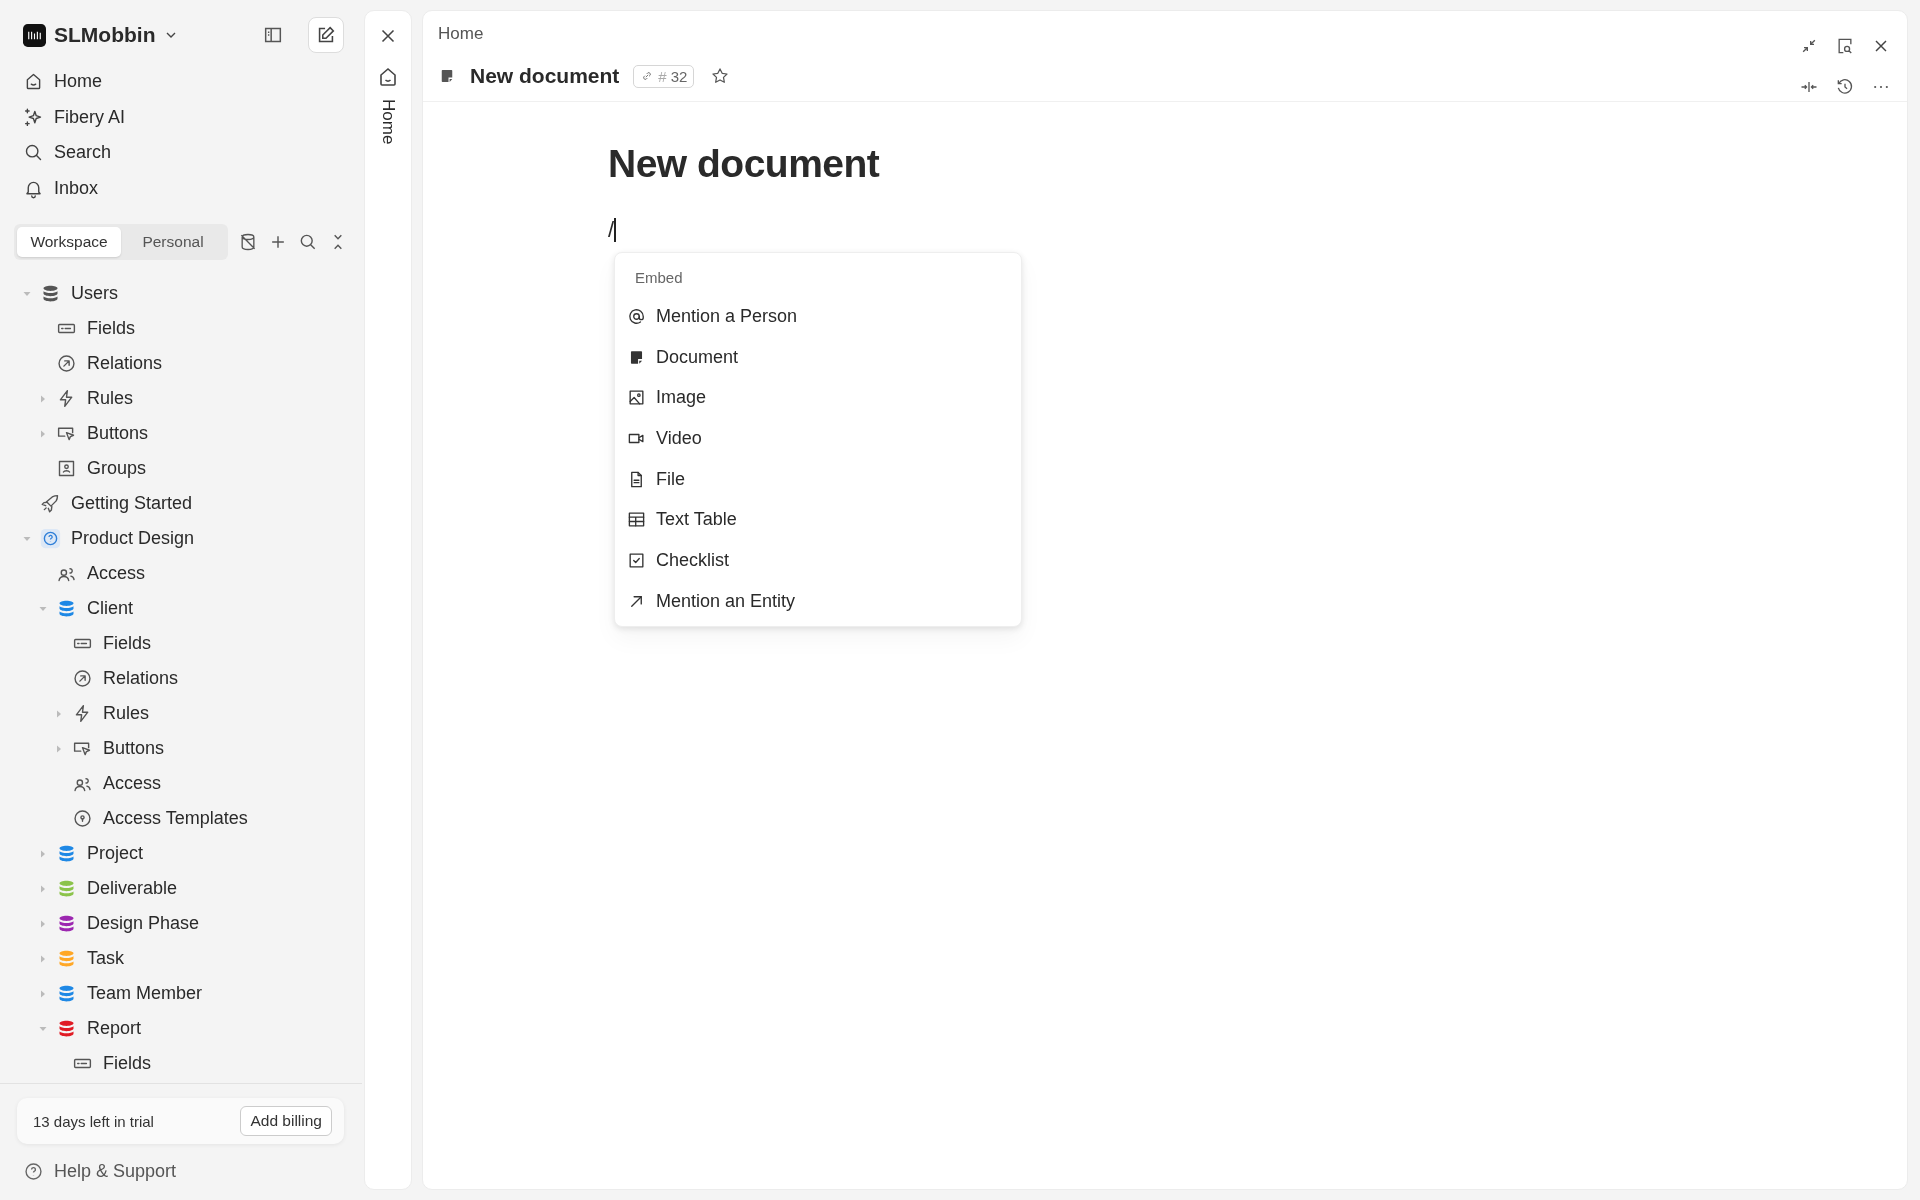  What do you see at coordinates (34, 35) in the screenshot?
I see `workspace-logo-icon` at bounding box center [34, 35].